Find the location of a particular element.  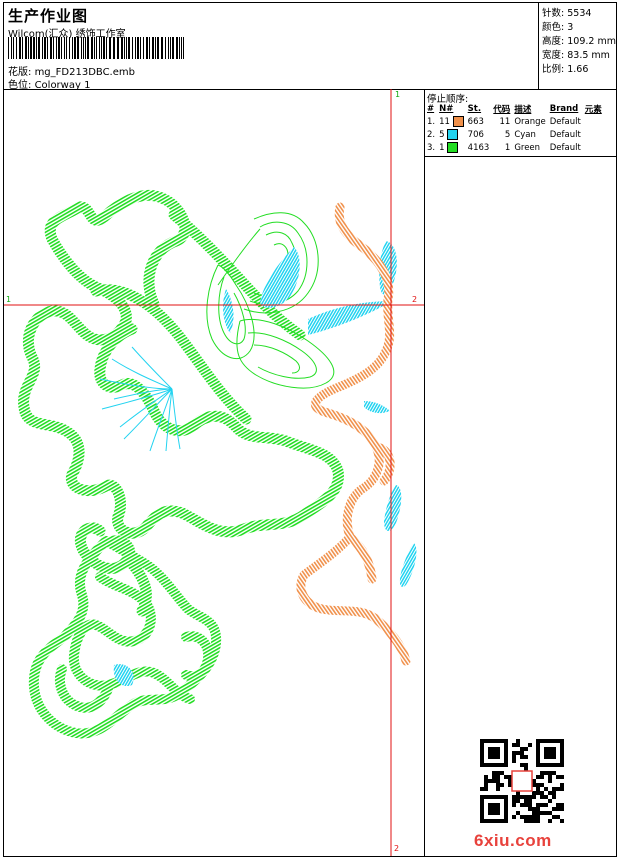

qr-code is located at coordinates (522, 781).